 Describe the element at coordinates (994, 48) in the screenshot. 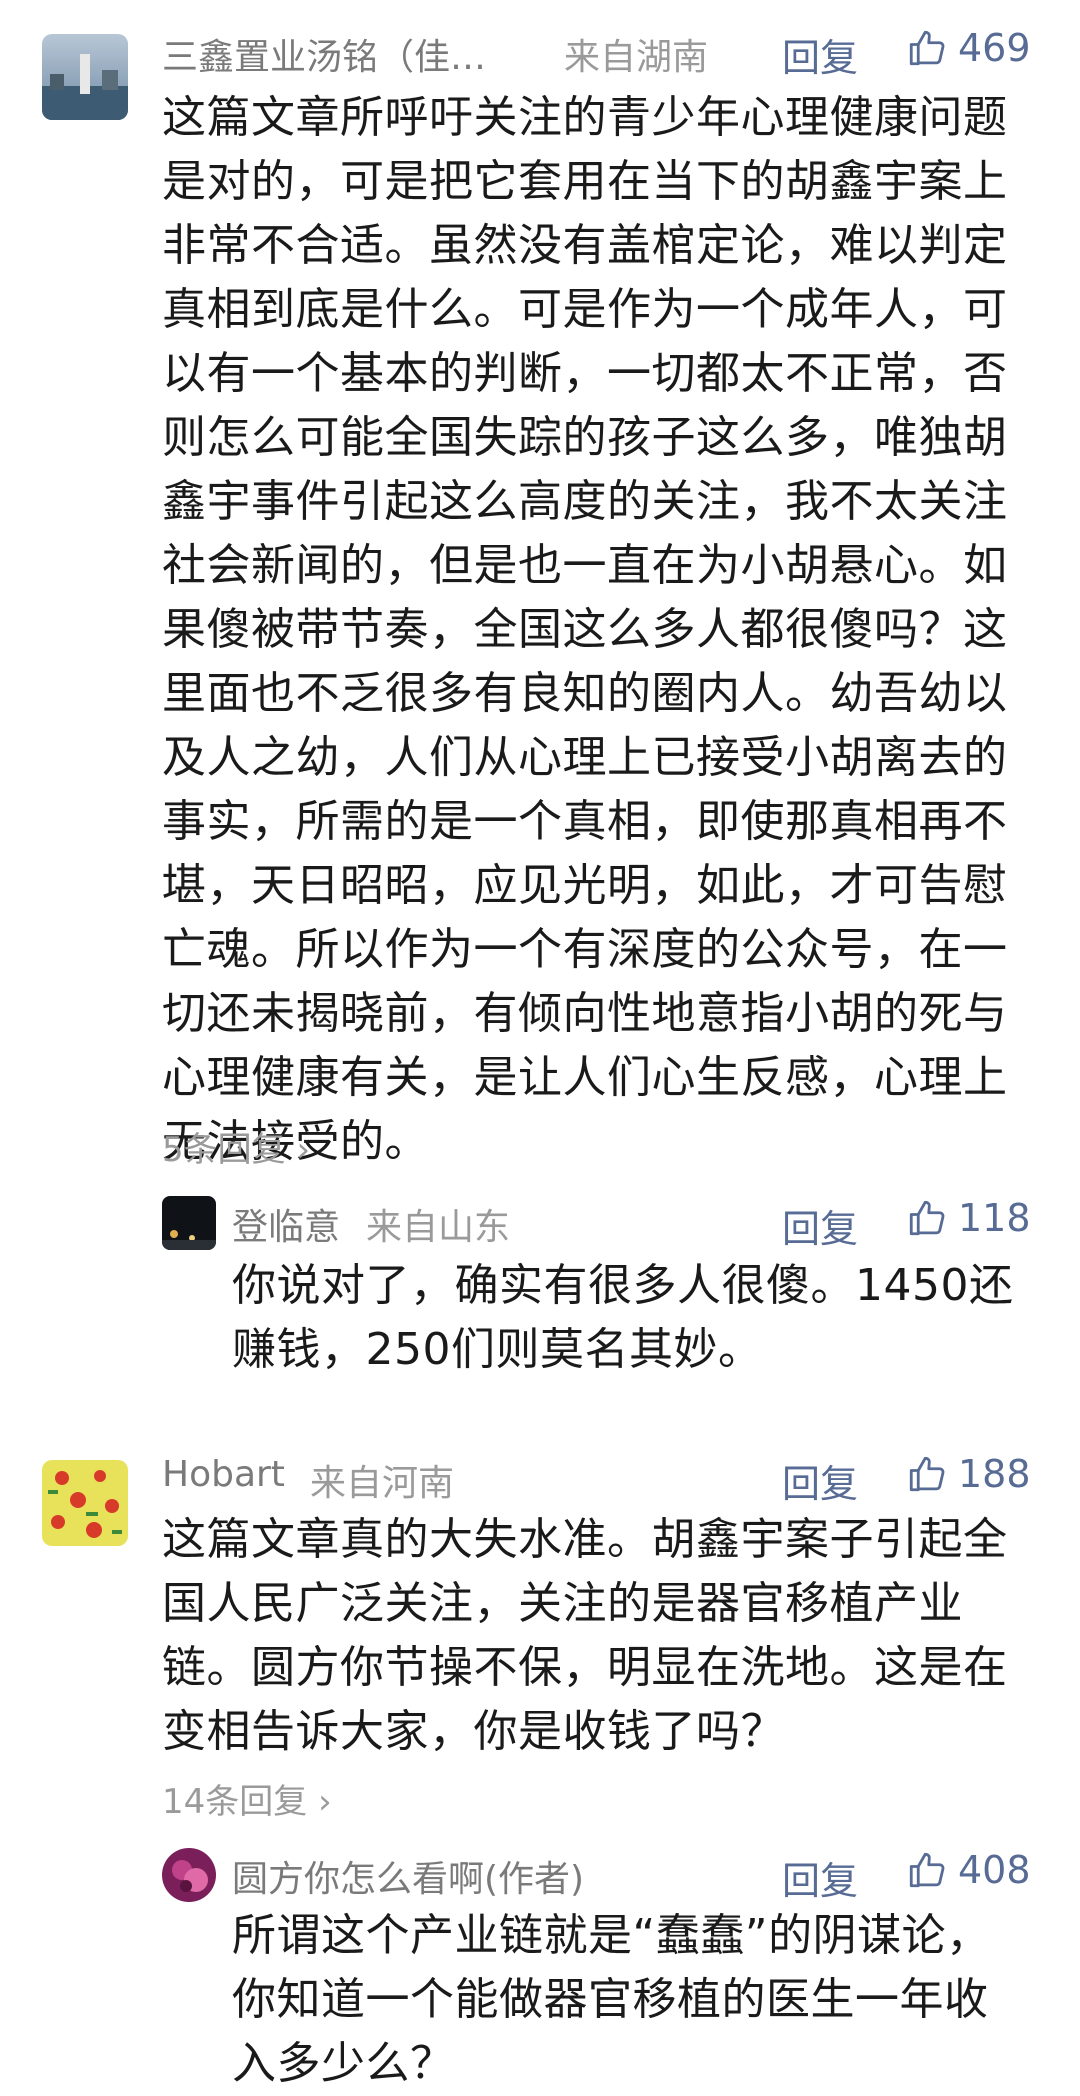

I see `like-count: 469` at that location.